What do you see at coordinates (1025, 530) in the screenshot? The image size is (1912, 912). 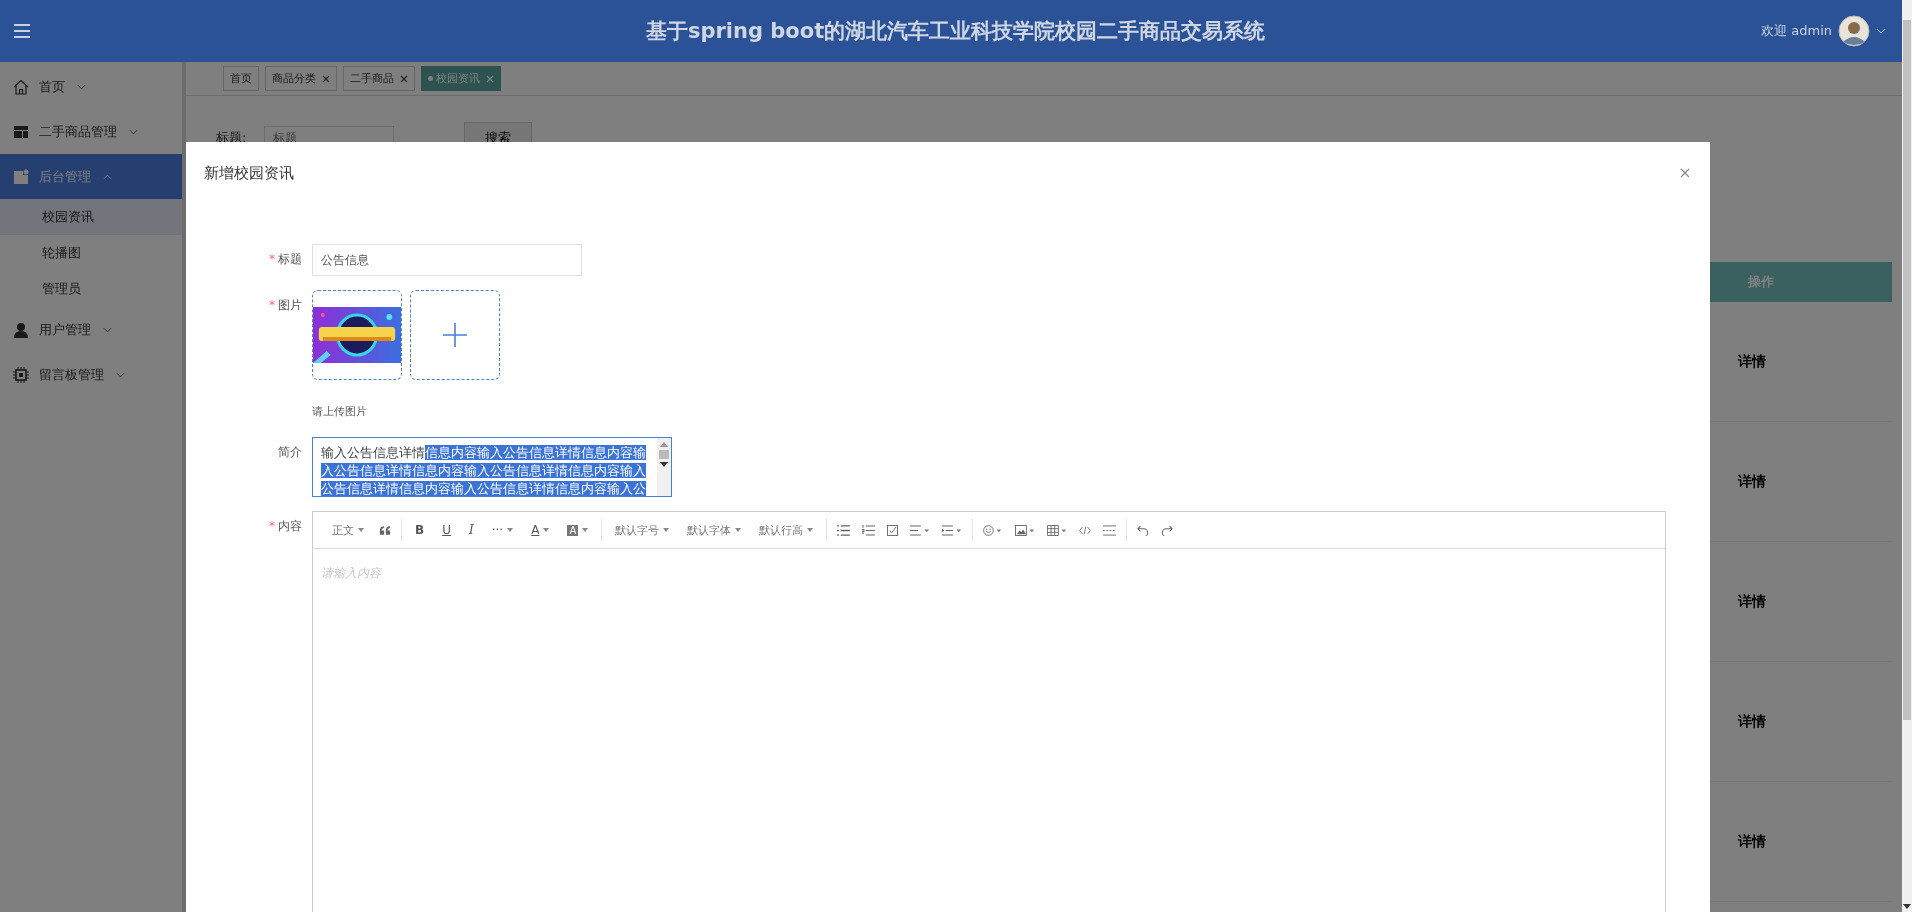 I see `image-icon` at bounding box center [1025, 530].